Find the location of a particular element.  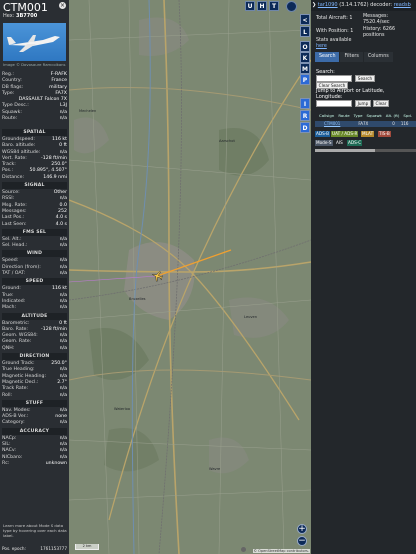

col-route: Route is located at coordinates (343, 115).